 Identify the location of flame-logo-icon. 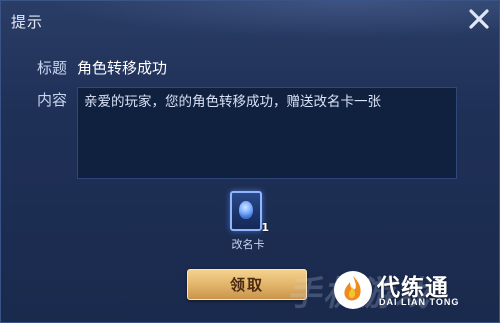
(353, 290).